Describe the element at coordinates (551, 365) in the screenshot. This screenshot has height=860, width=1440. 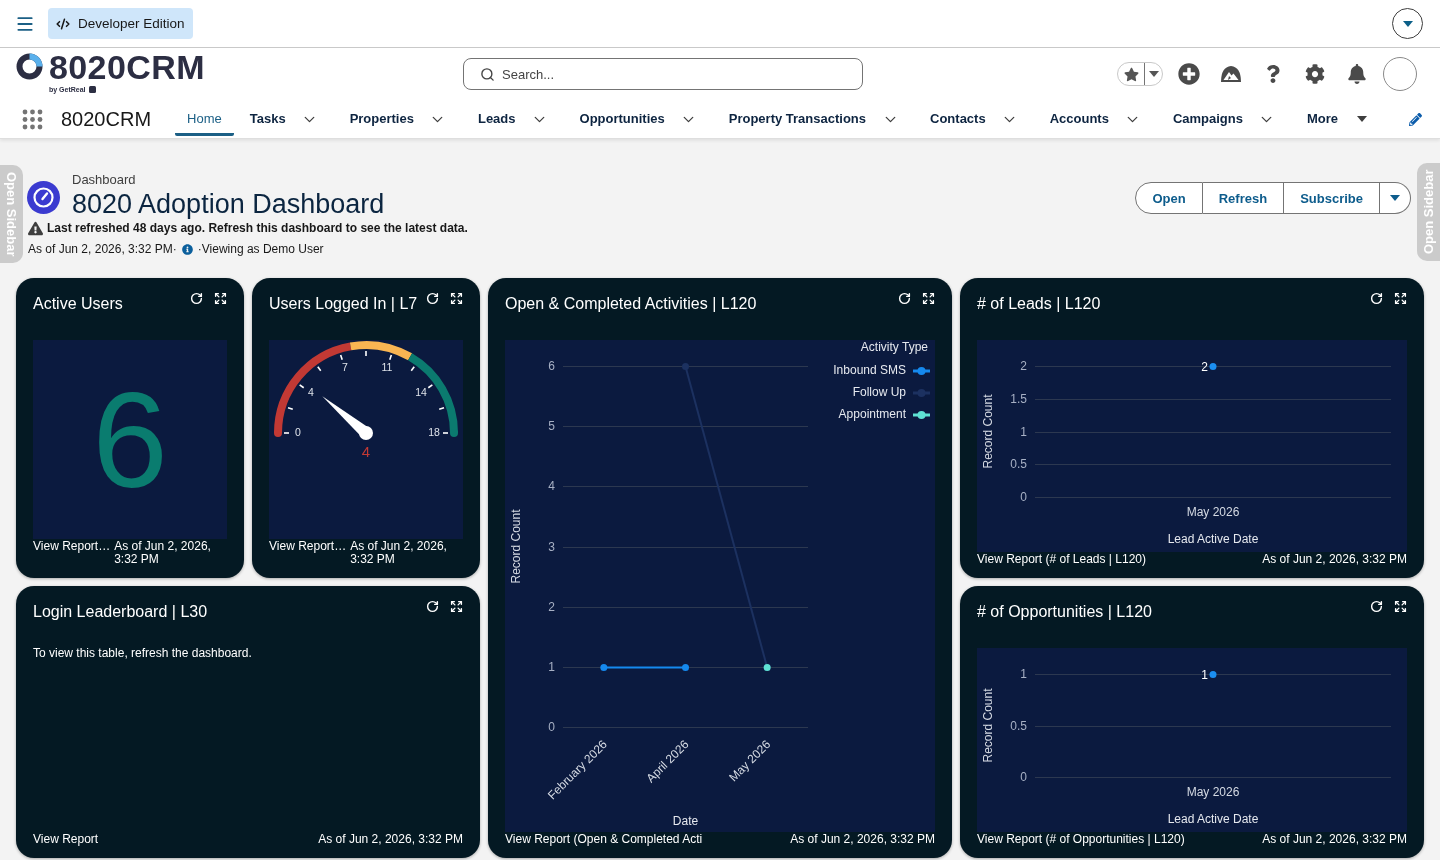
I see `axis-tick-label: 6` at that location.